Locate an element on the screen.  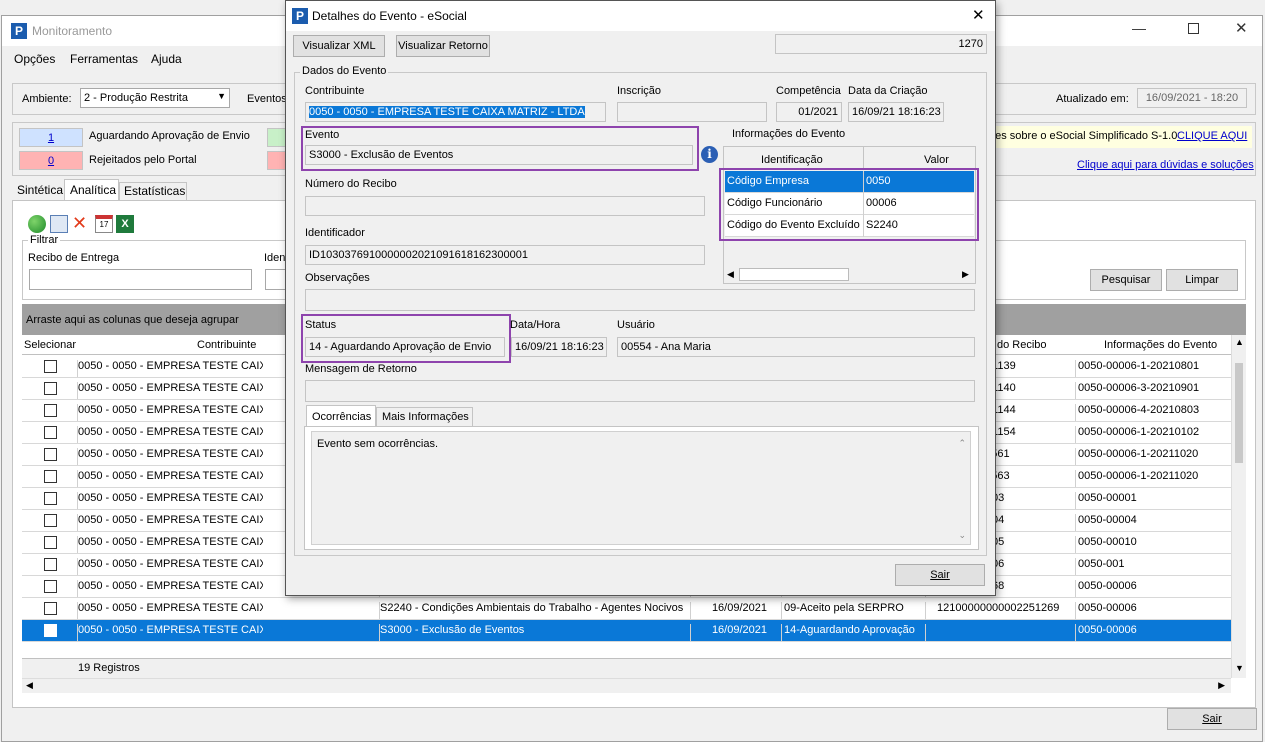
col-selecionar: Selecionar is located at coordinates (50, 345).